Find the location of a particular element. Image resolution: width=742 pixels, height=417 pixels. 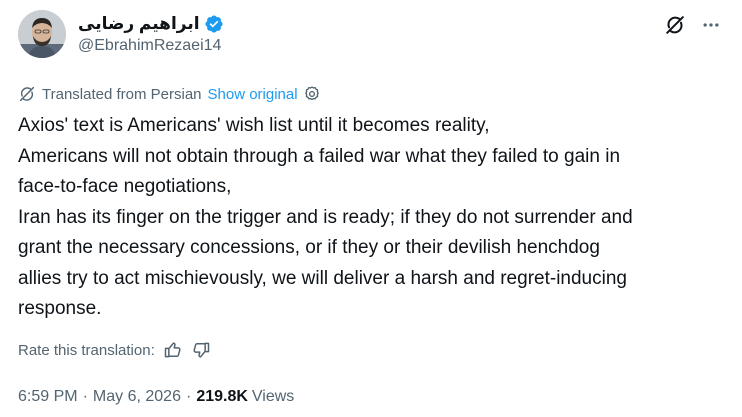

tweet-header: ابراهیم رضایی @EbrahimRezaei14 is located at coordinates (121, 34).